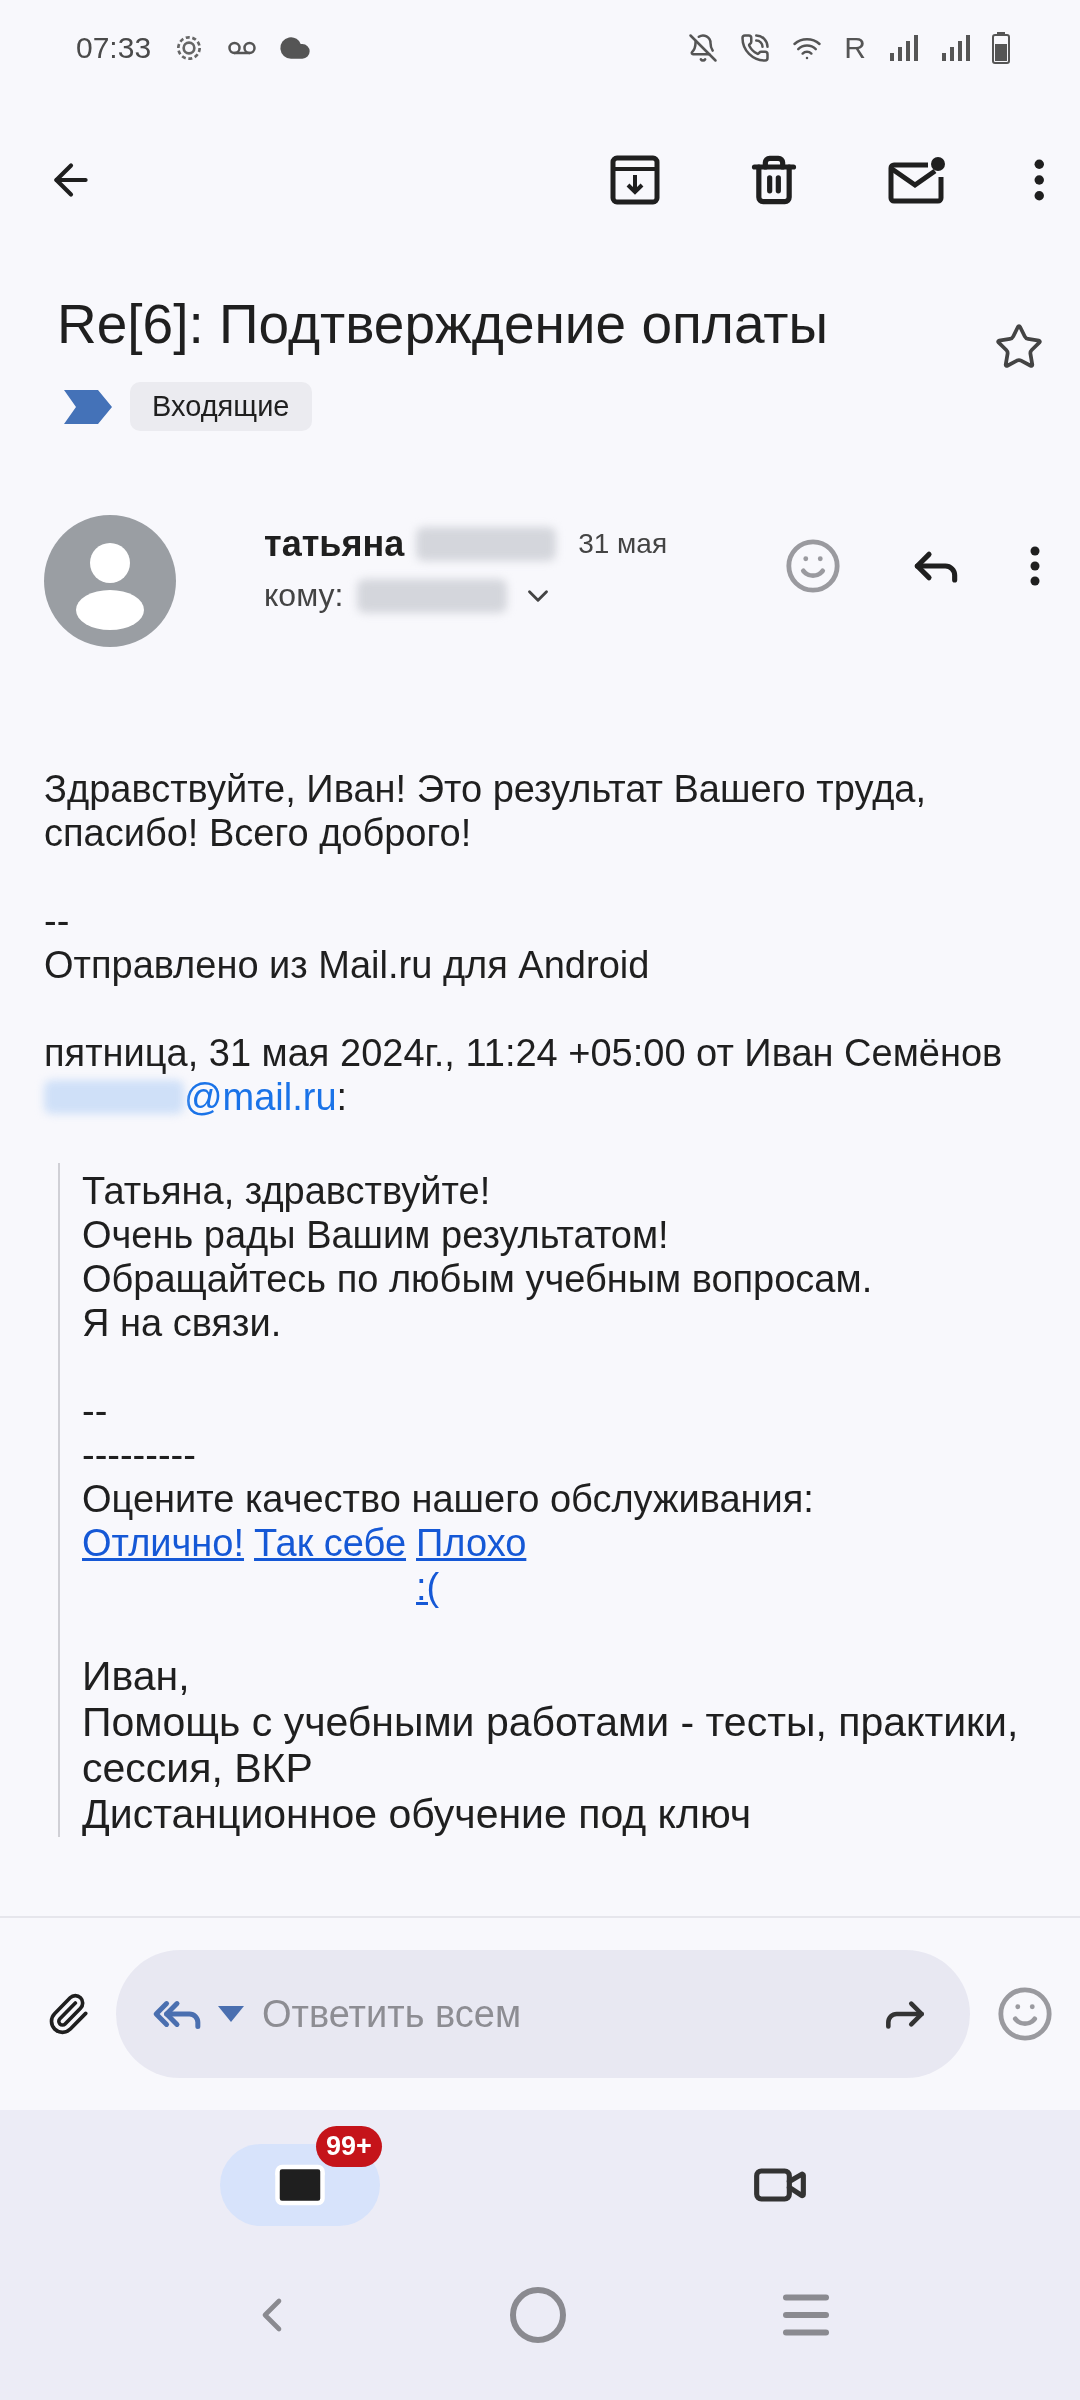  I want to click on call-icon, so click(755, 48).